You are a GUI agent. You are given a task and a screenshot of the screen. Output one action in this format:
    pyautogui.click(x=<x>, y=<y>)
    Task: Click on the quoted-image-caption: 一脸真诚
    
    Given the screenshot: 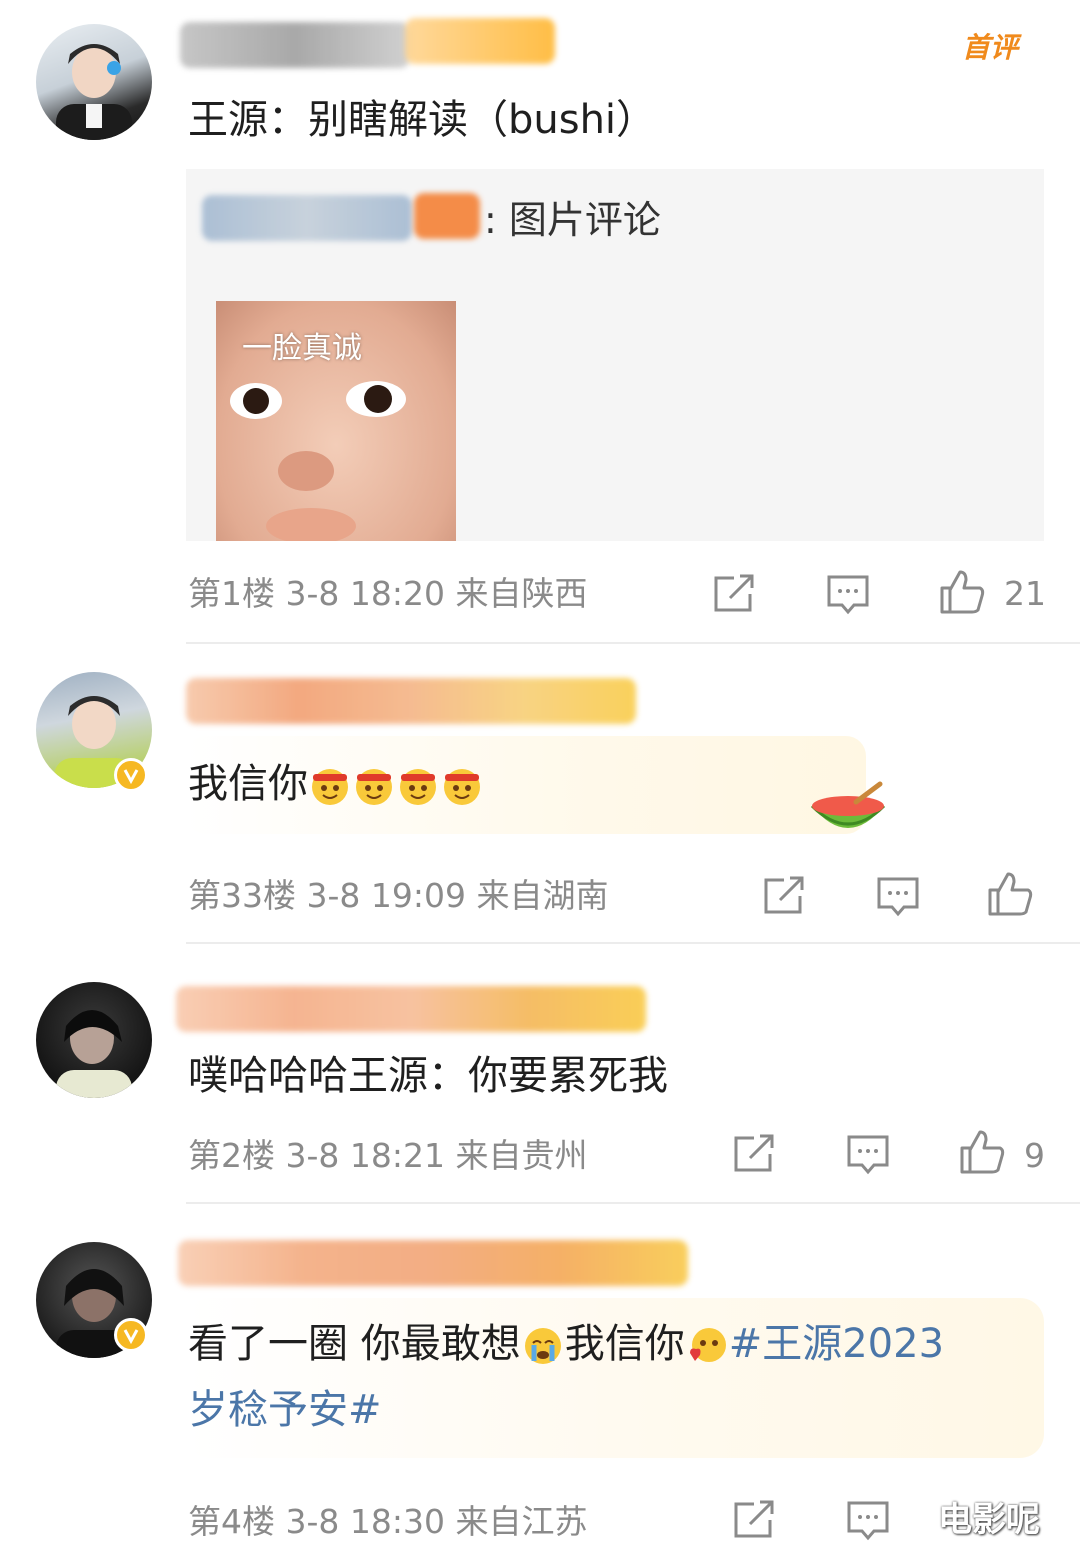 What is the action you would take?
    pyautogui.click(x=302, y=348)
    